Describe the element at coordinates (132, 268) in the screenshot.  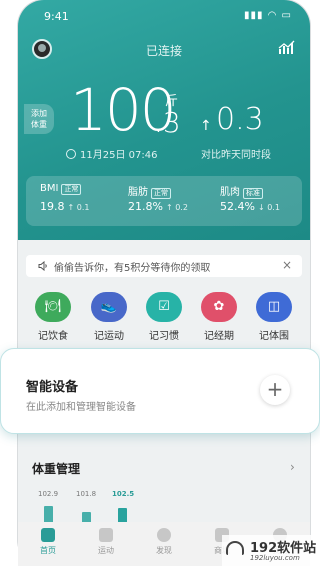
I see `notice-text: 偷偷告诉你，有5积分等待你的领取` at that location.